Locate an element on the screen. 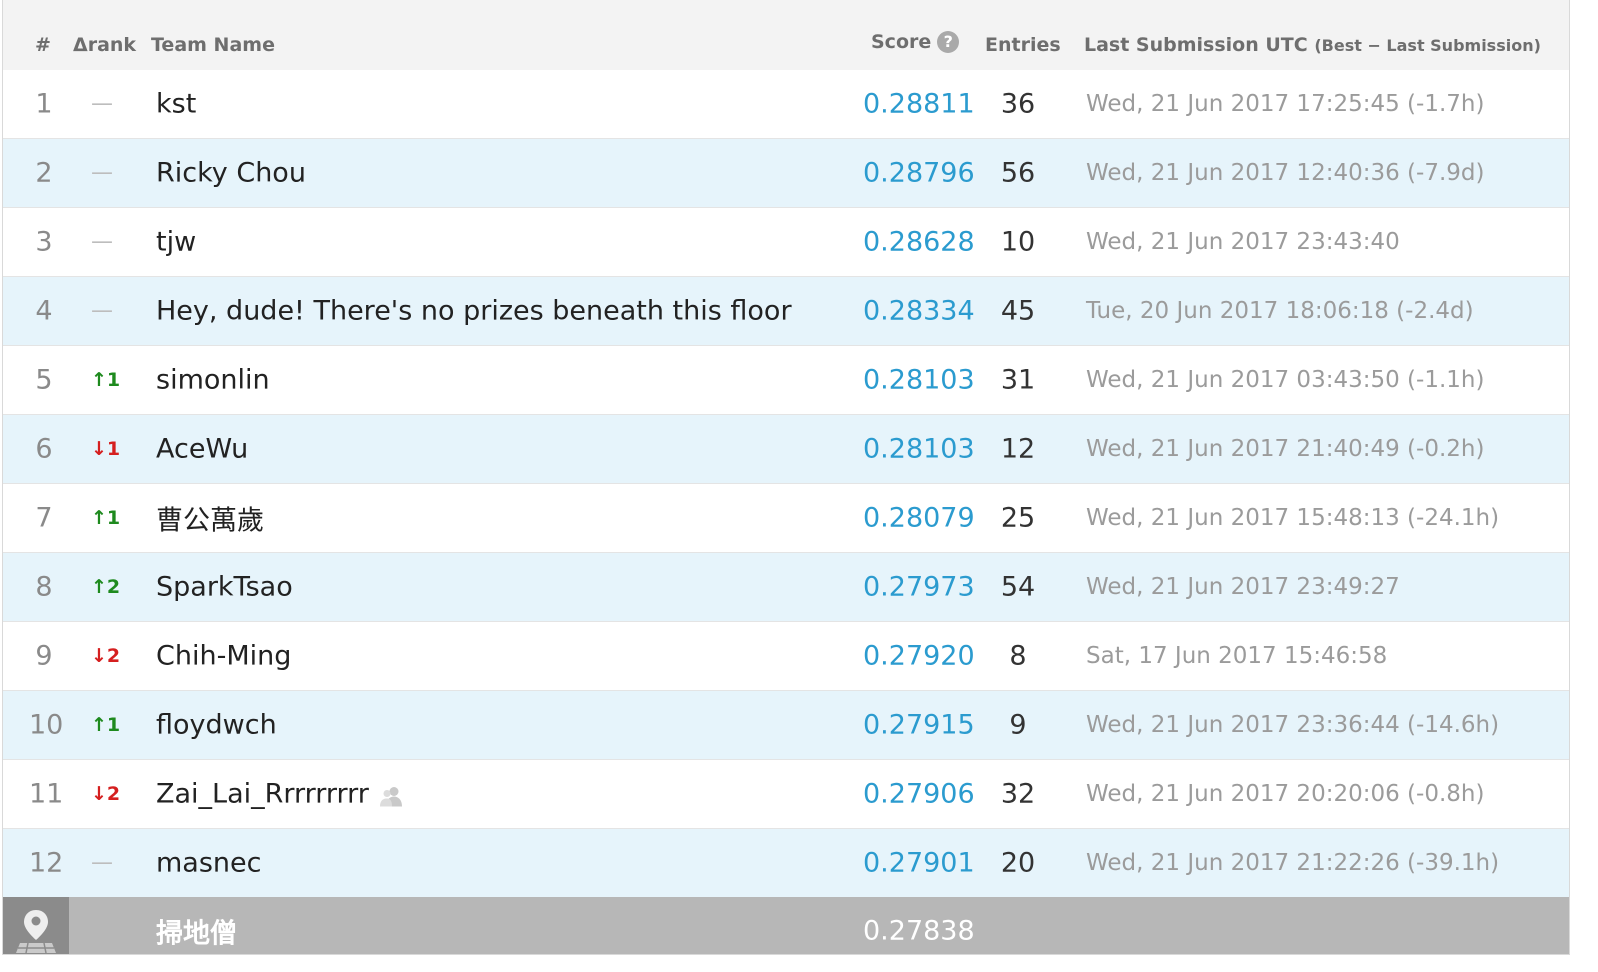 Image resolution: width=1598 pixels, height=972 pixels. score-cell: 0.28796 is located at coordinates (919, 173).